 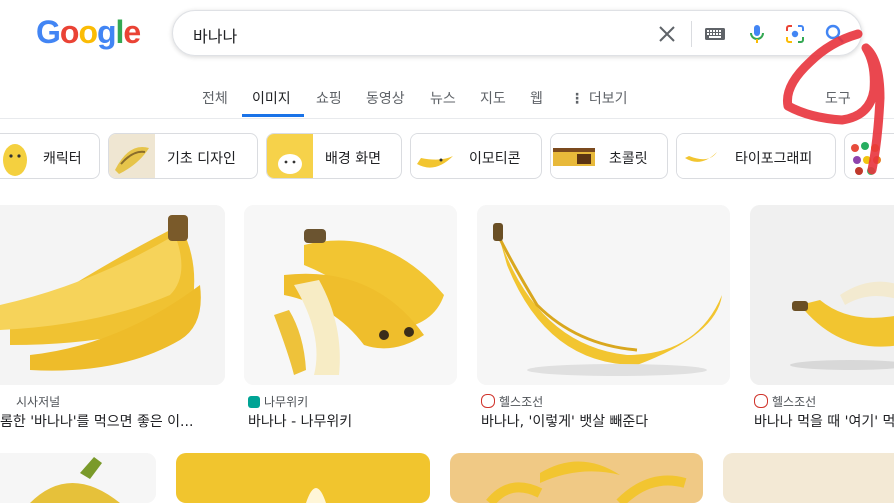 I want to click on tab-shopping: 쇼핑, so click(x=329, y=98).